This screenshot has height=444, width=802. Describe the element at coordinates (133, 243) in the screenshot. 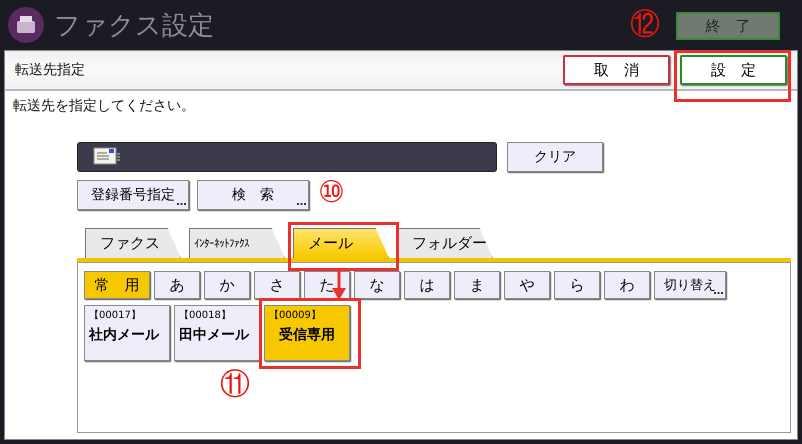

I see `tab: ファクス` at that location.